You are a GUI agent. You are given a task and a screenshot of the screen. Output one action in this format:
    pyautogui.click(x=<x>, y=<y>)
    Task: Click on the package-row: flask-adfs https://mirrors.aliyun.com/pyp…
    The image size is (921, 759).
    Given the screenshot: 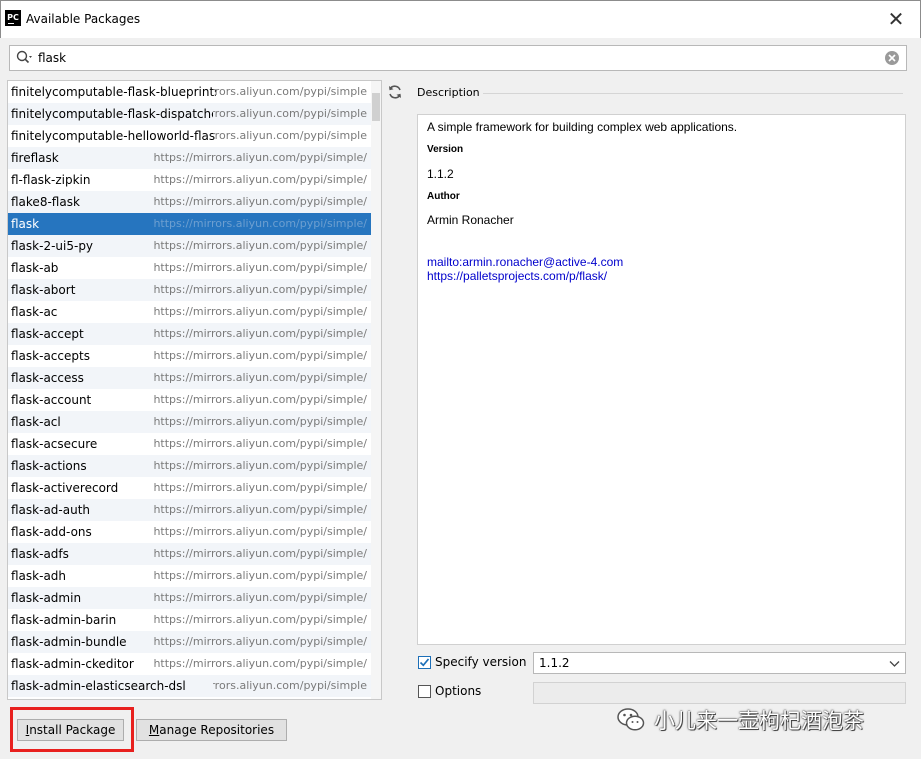 What is the action you would take?
    pyautogui.click(x=194, y=554)
    